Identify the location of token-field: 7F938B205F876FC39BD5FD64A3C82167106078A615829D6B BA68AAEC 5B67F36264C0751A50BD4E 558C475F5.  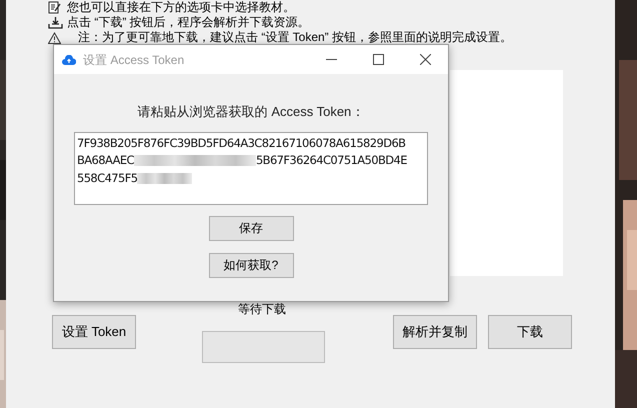
(251, 168).